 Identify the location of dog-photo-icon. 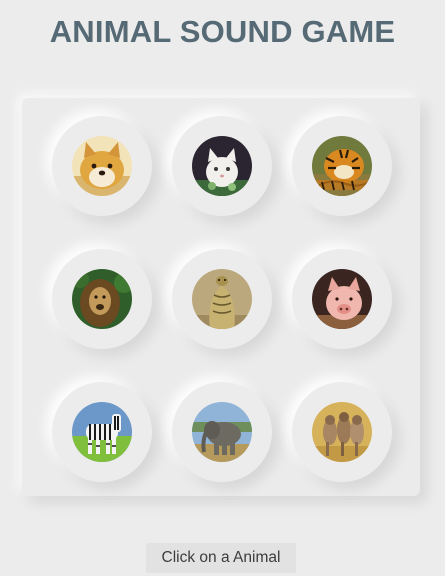
(102, 166).